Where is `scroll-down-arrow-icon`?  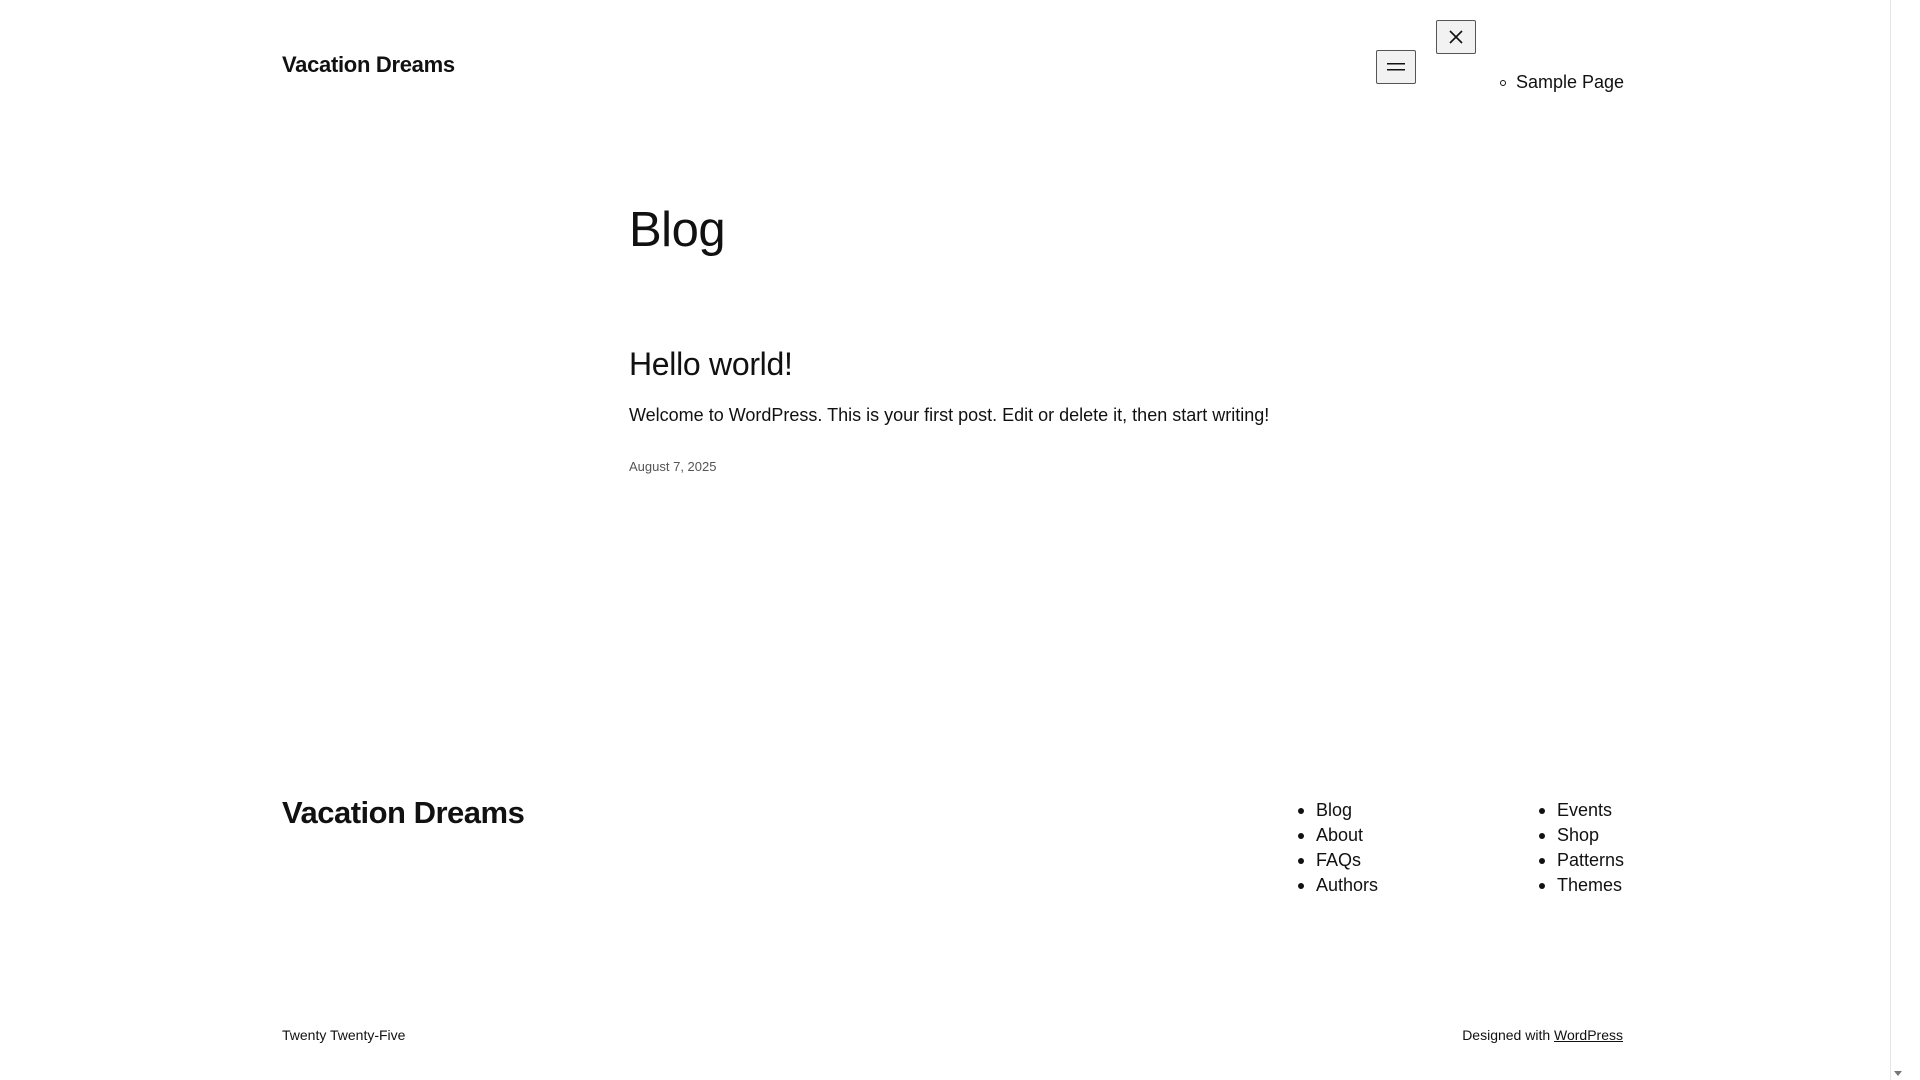
scroll-down-arrow-icon is located at coordinates (1898, 1073).